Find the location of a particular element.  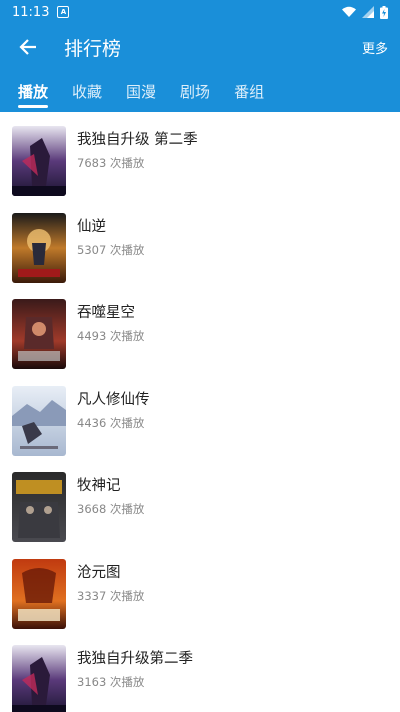

arrow-left-icon is located at coordinates (27, 47).